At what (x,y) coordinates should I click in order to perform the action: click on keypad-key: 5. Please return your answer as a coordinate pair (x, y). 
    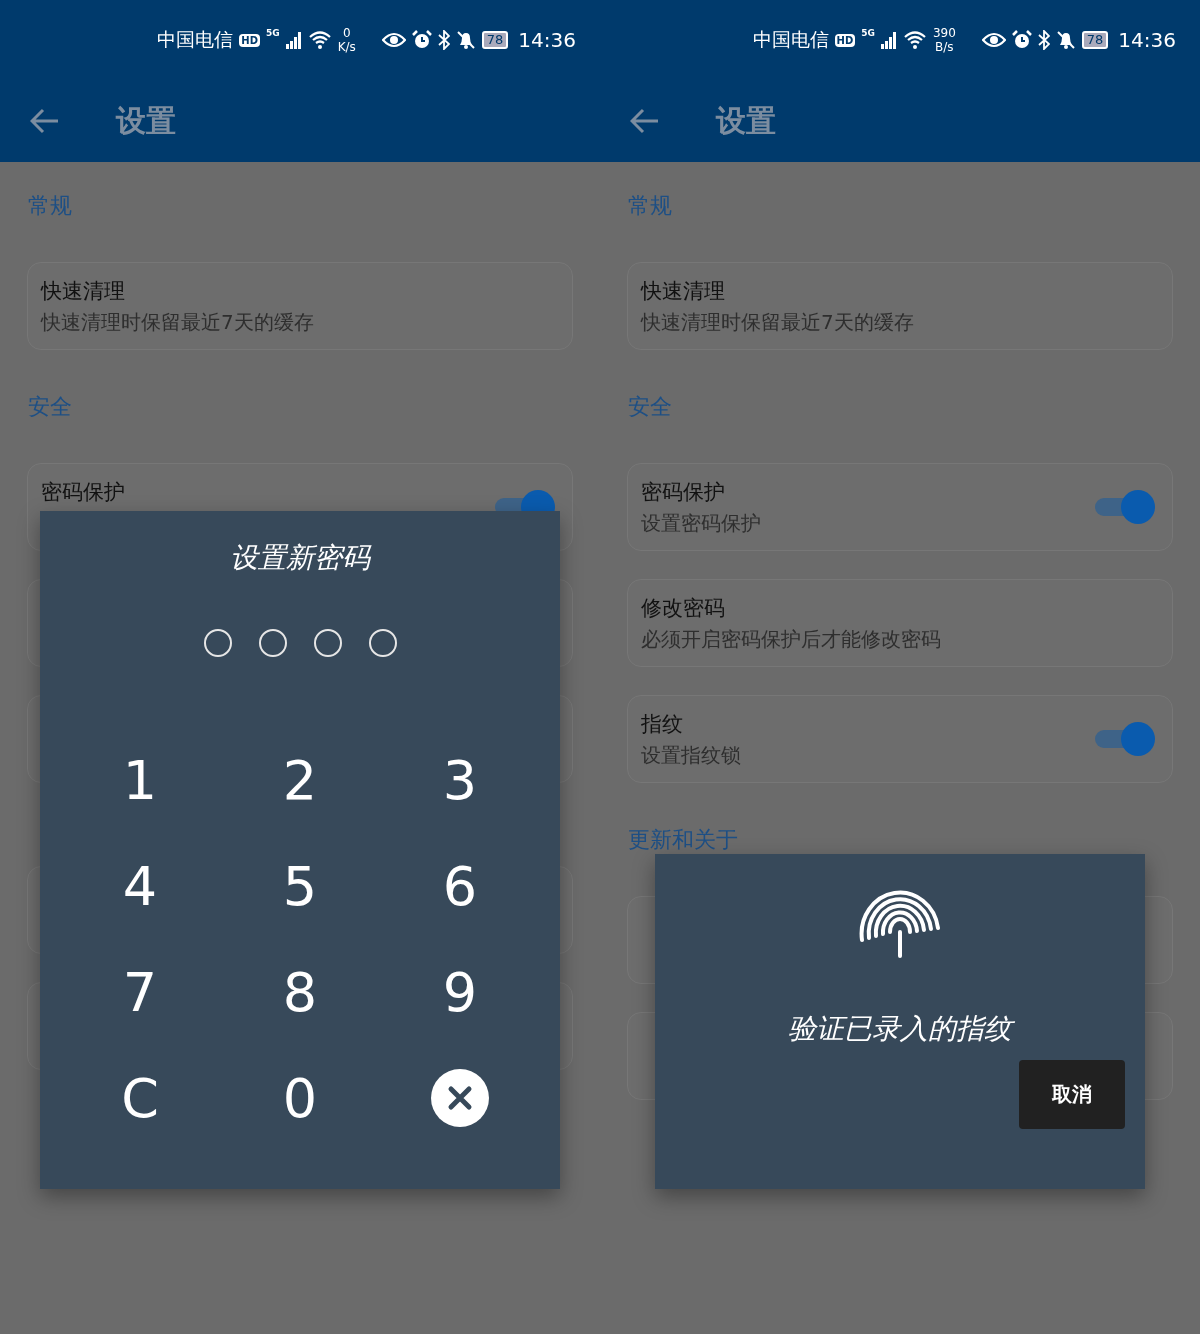
    Looking at the image, I should click on (300, 886).